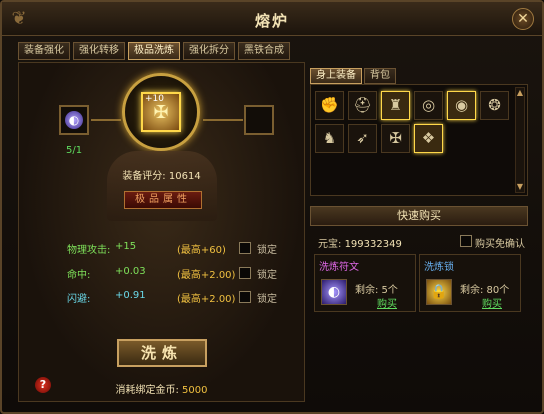 The height and width of the screenshot is (414, 544). What do you see at coordinates (428, 105) in the screenshot?
I see `ring-icon: ◎` at bounding box center [428, 105].